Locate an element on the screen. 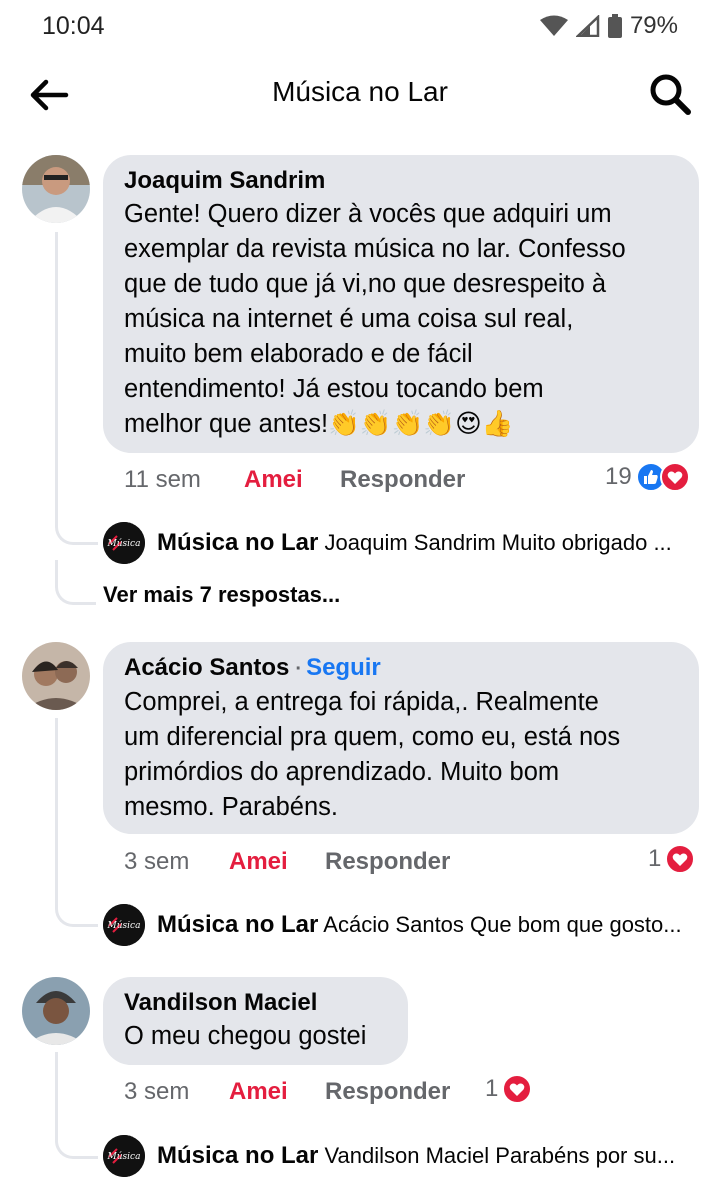 Image resolution: width=720 pixels, height=1203 pixels. battery-percent: 79% is located at coordinates (653, 25).